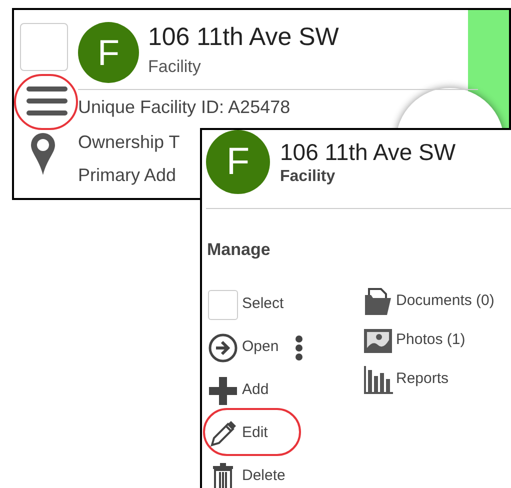 The image size is (511, 488). Describe the element at coordinates (255, 433) in the screenshot. I see `edit-action: Edit` at that location.